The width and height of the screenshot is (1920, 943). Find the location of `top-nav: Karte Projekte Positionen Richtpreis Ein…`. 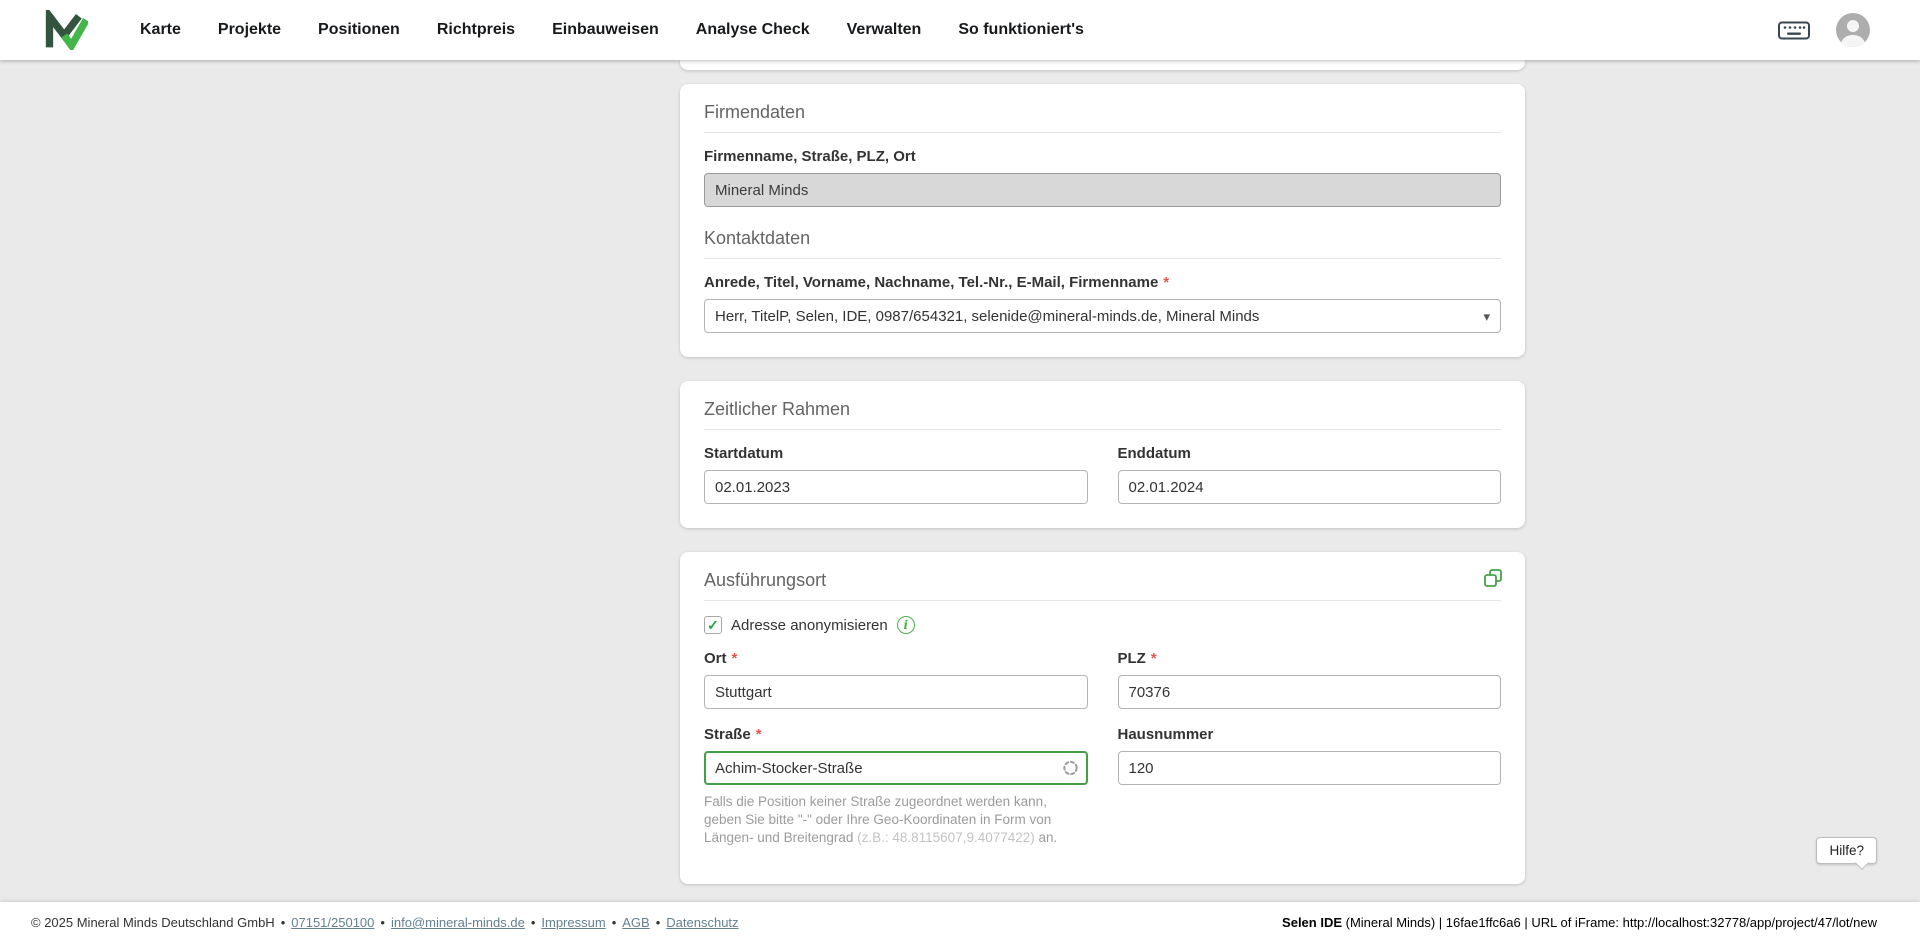

top-nav: Karte Projekte Positionen Richtpreis Ein… is located at coordinates (960, 30).